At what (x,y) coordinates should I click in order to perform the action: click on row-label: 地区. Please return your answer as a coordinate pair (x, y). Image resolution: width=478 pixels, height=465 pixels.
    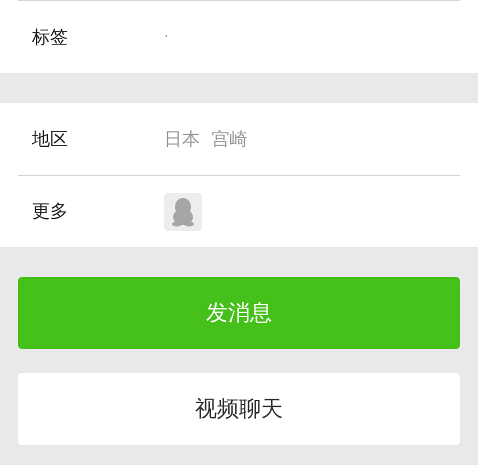
    Looking at the image, I should click on (50, 140).